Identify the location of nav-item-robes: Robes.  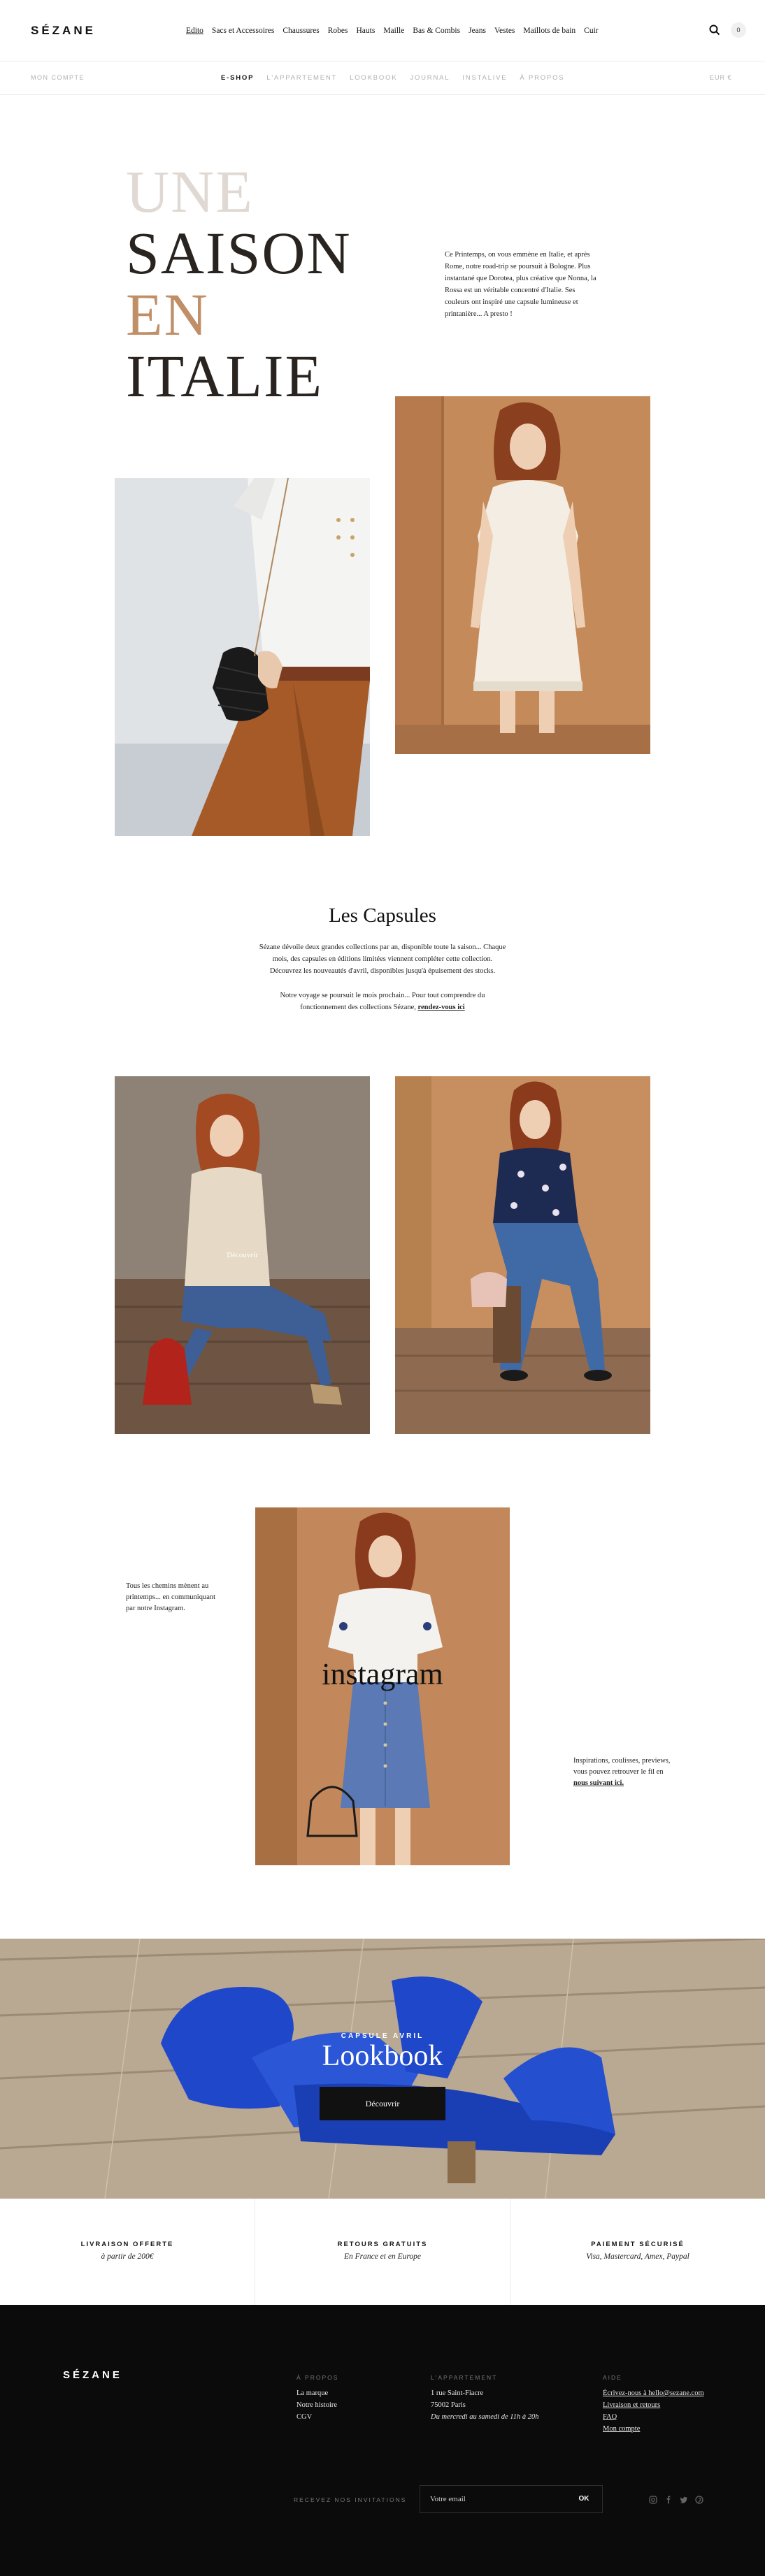
(338, 31).